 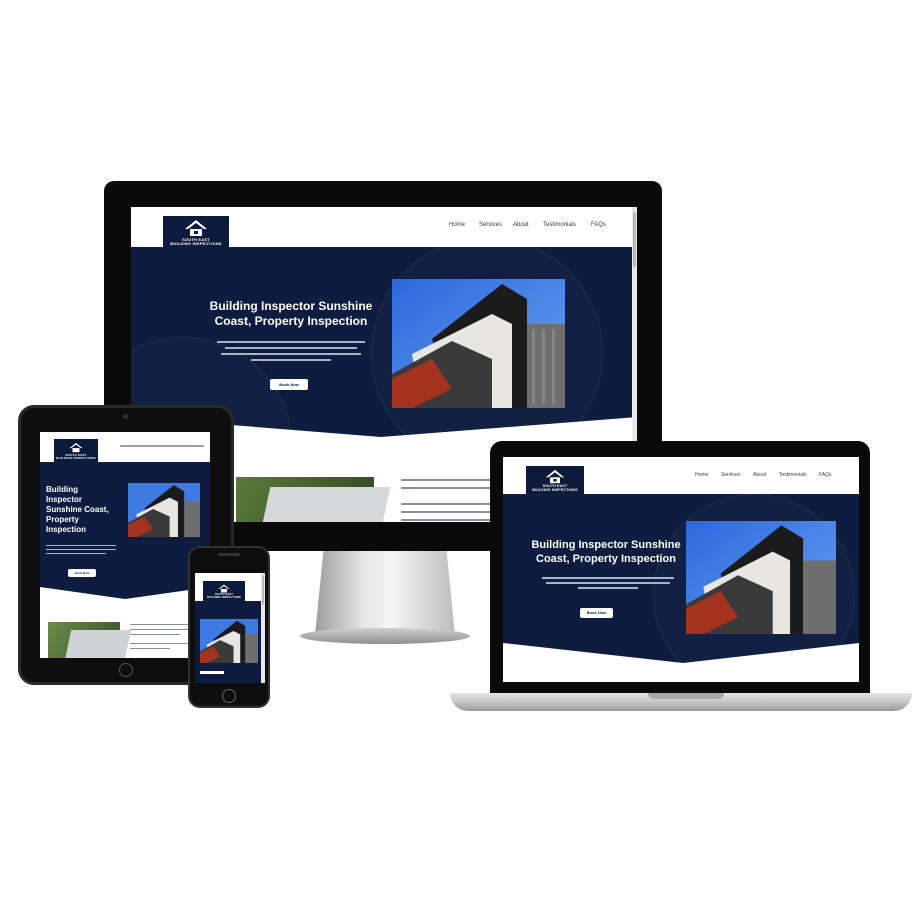 I want to click on phone-screen: SOUTH EAST BUILDING INSPECTIONS, so click(x=230, y=628).